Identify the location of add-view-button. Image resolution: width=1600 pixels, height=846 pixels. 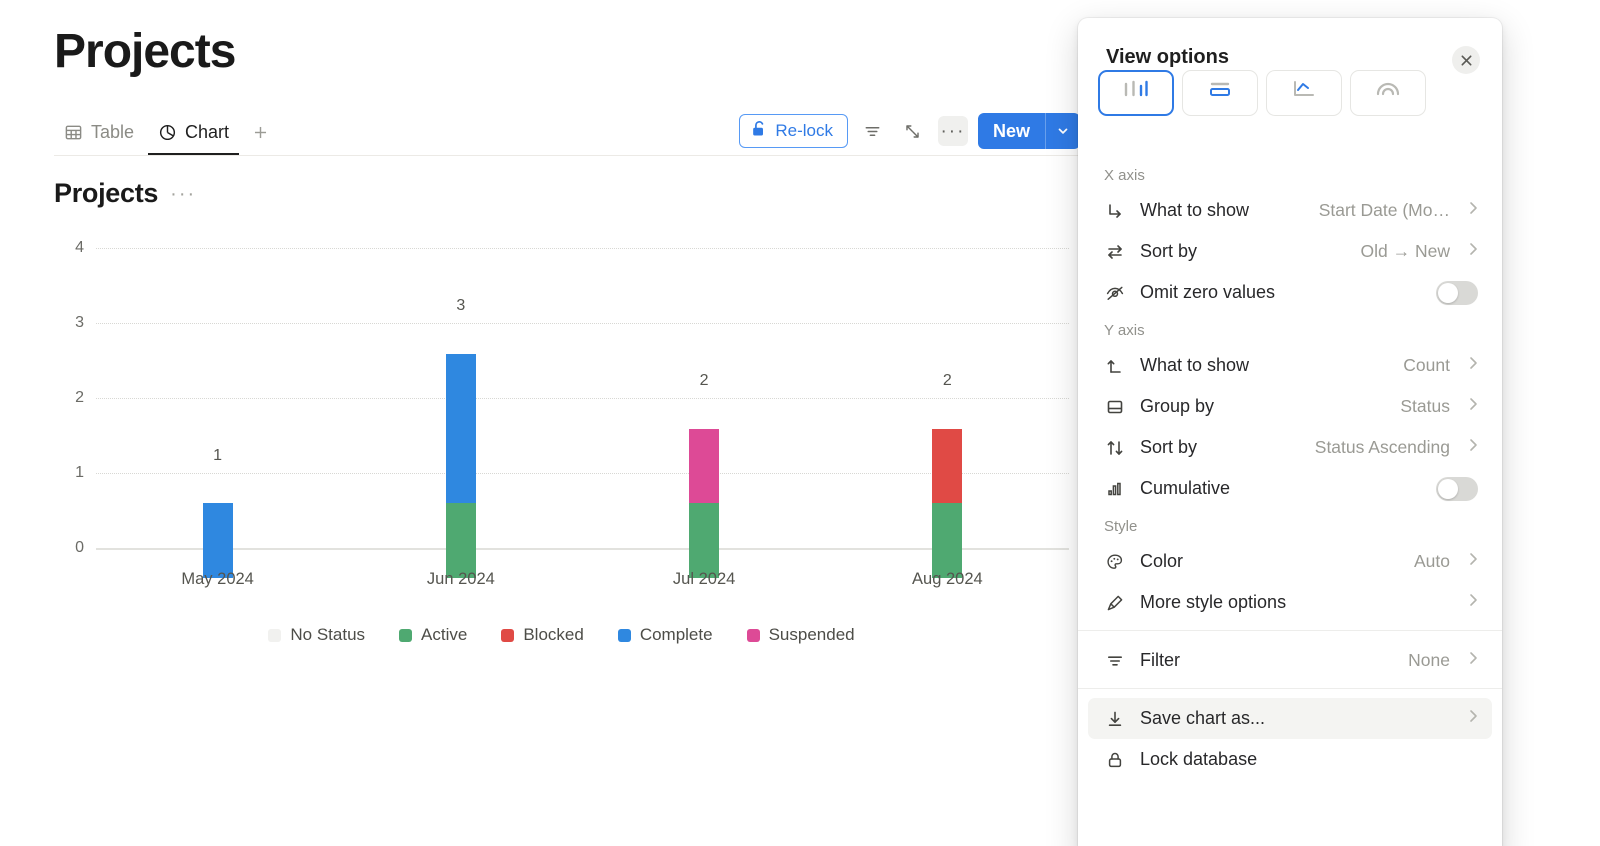
(260, 132).